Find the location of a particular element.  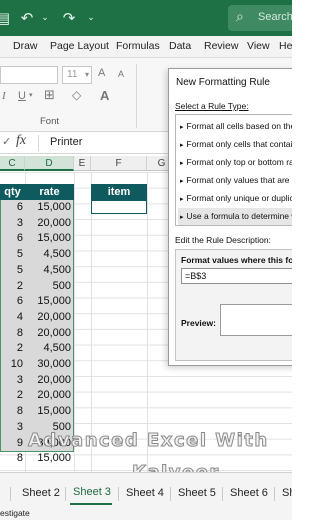

title-bar: ▤ ↶ ⌄ ↷ ⌄ ⌕ Search is located at coordinates (146, 18).